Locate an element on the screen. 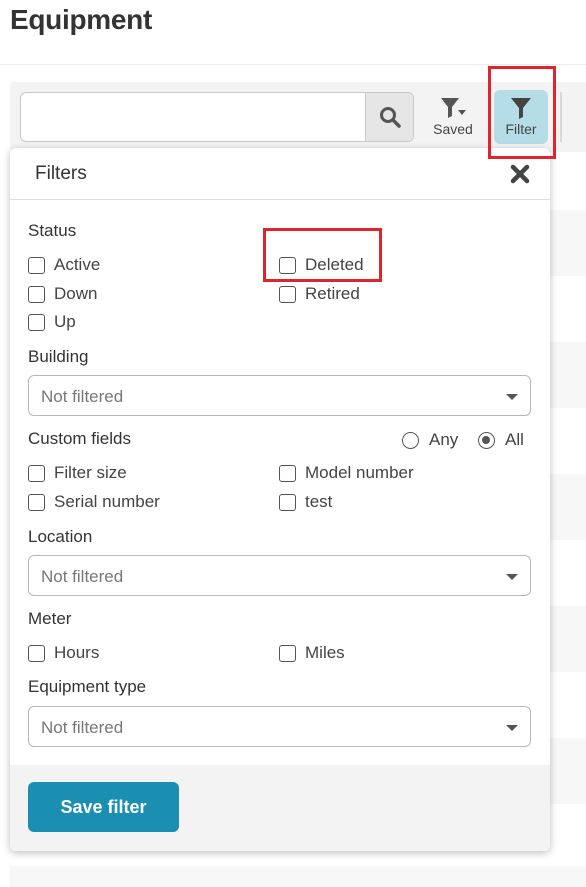 The image size is (586, 887). location-select-value: Not filtered is located at coordinates (82, 576).